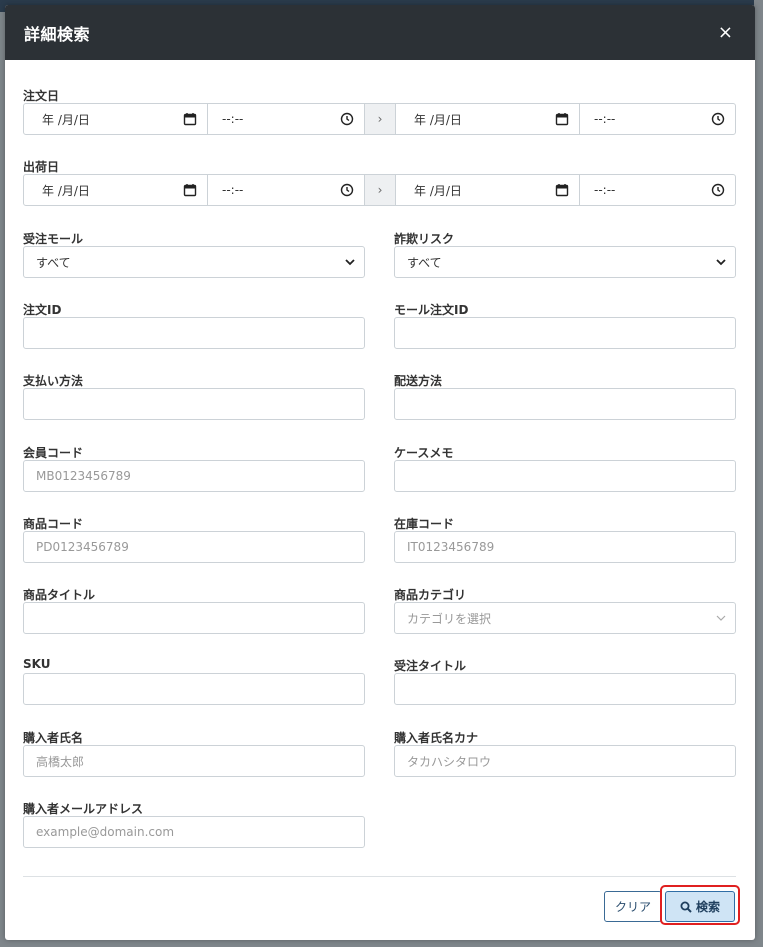 The height and width of the screenshot is (947, 763). What do you see at coordinates (488, 119) in the screenshot?
I see `order-date-to-input: 年 /月/日` at bounding box center [488, 119].